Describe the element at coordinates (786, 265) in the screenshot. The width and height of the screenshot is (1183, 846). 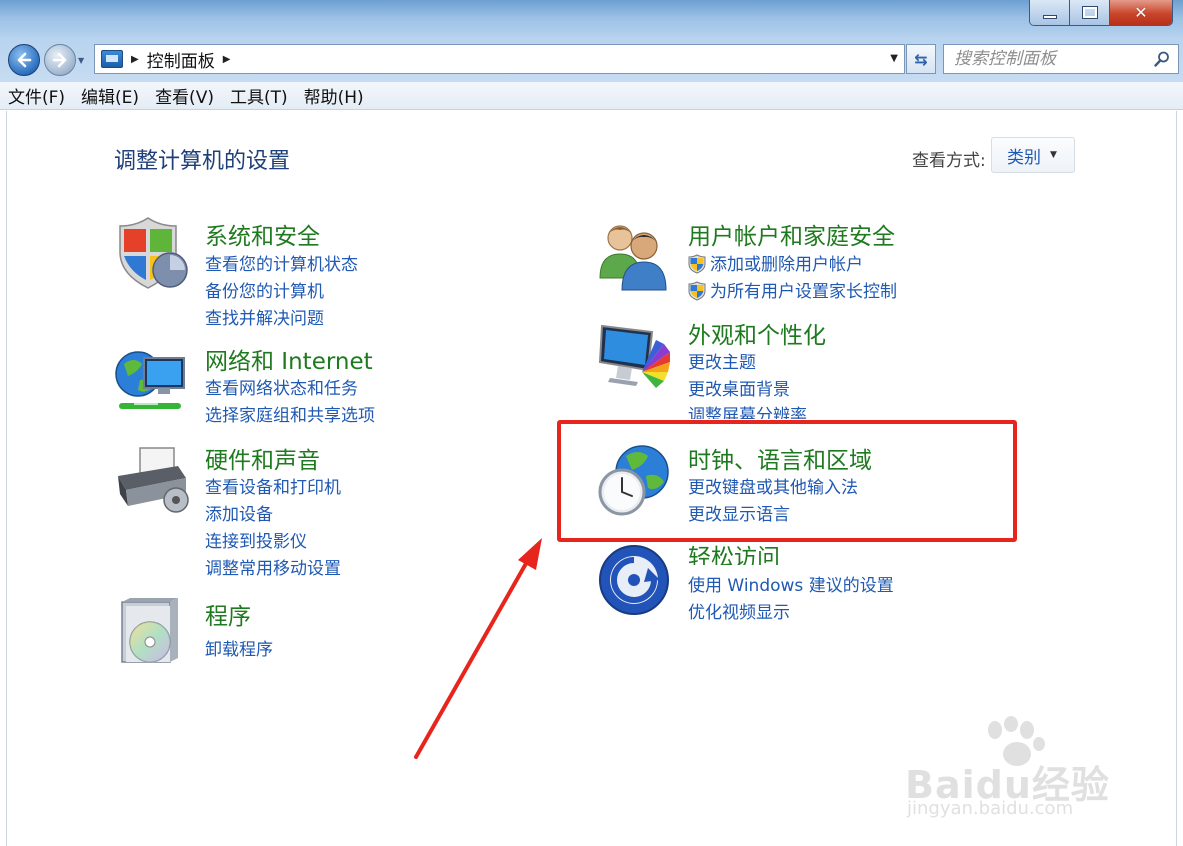
I see `link-add-remove-accounts-label: 添加或删除用户帐户` at that location.